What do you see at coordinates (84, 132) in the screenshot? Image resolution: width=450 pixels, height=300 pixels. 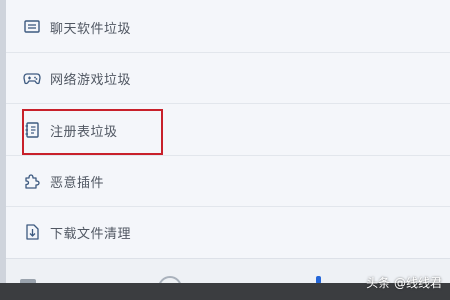 I see `list-item-label: 注册表垃圾` at bounding box center [84, 132].